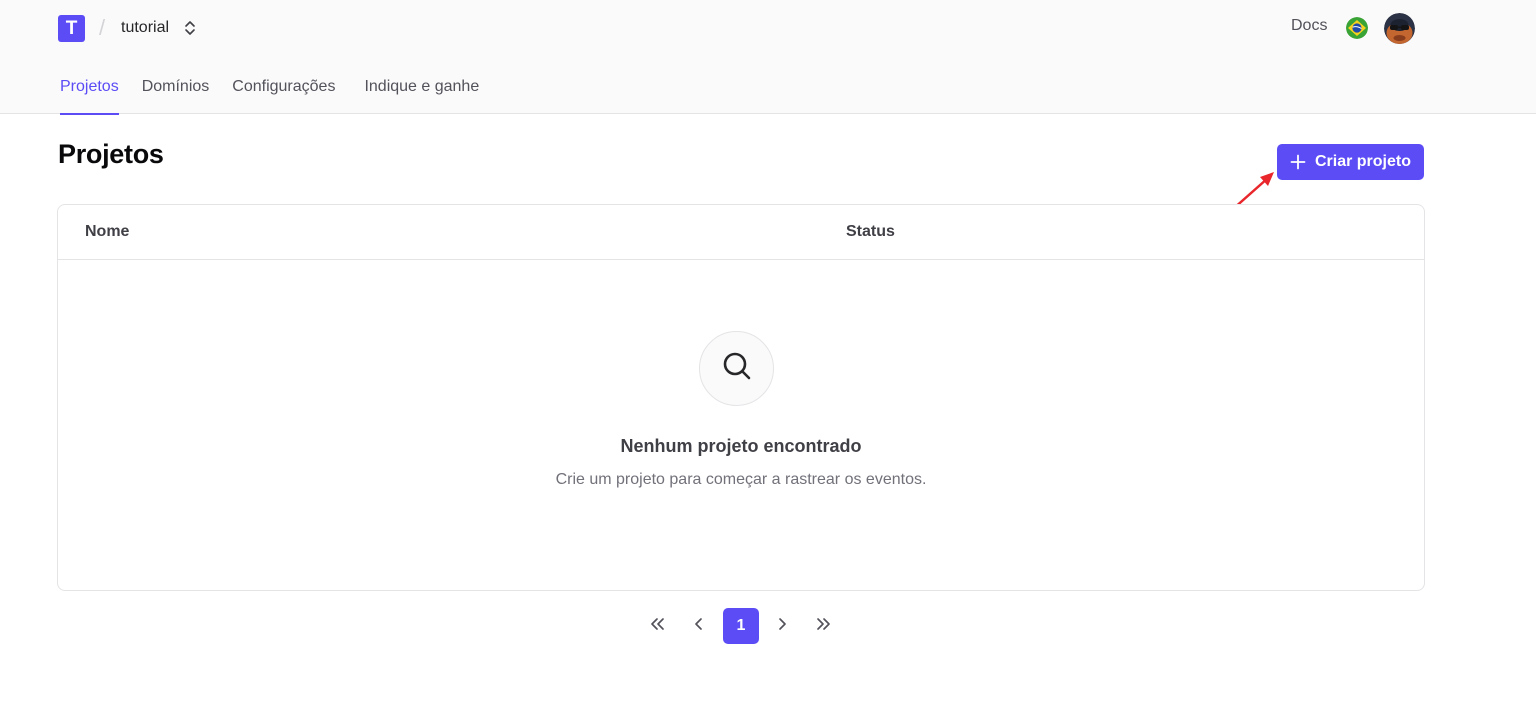  What do you see at coordinates (283, 95) in the screenshot?
I see `tab-configuracoes: Configurações` at bounding box center [283, 95].